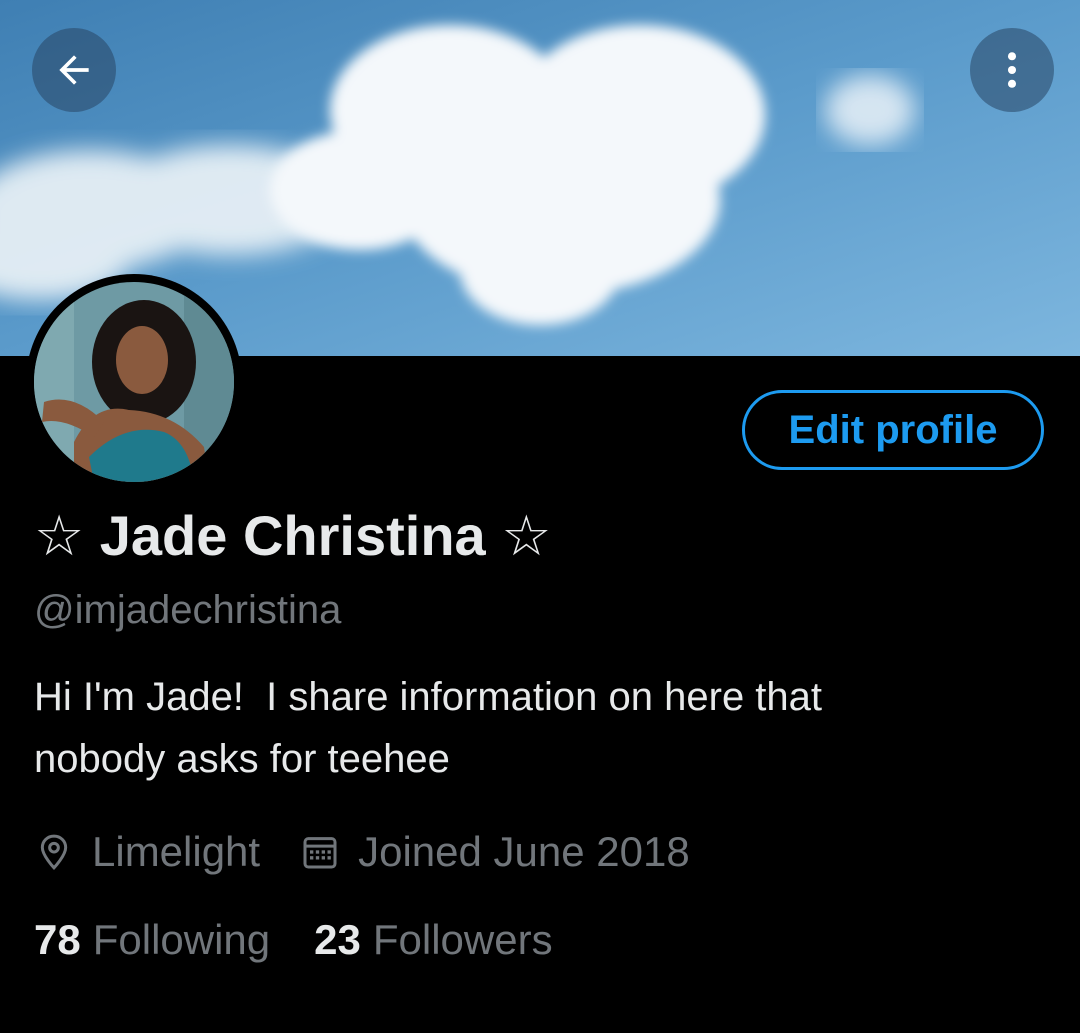 The height and width of the screenshot is (1033, 1080). I want to click on more-options-button, so click(1012, 70).